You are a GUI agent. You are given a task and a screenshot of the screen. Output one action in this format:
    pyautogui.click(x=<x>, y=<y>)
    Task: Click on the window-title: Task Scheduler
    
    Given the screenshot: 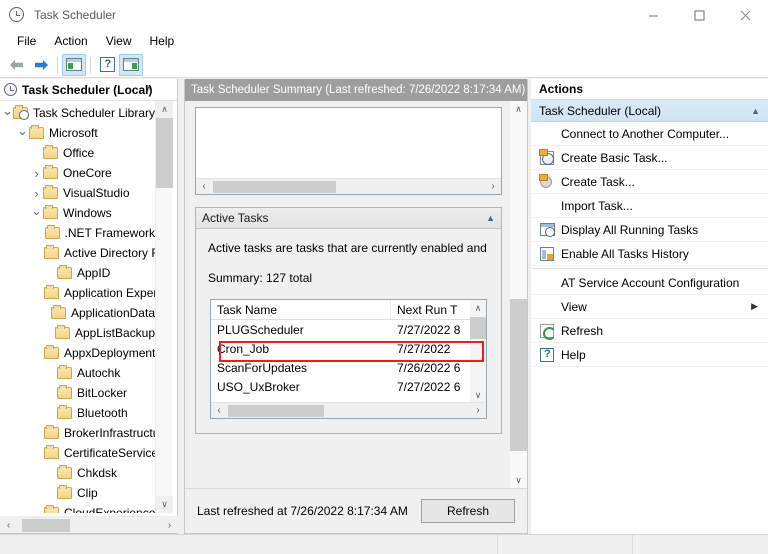 What is the action you would take?
    pyautogui.click(x=75, y=15)
    